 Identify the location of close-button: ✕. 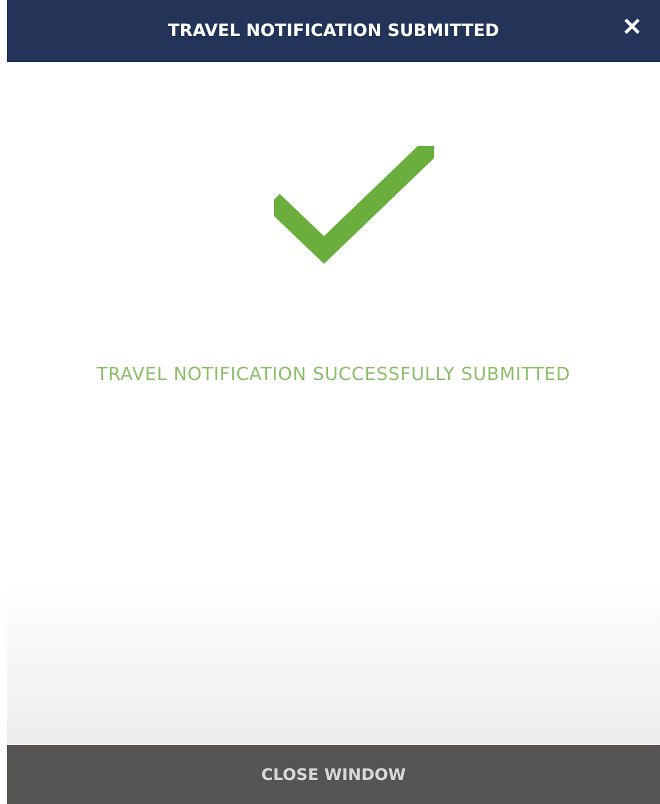
(632, 28).